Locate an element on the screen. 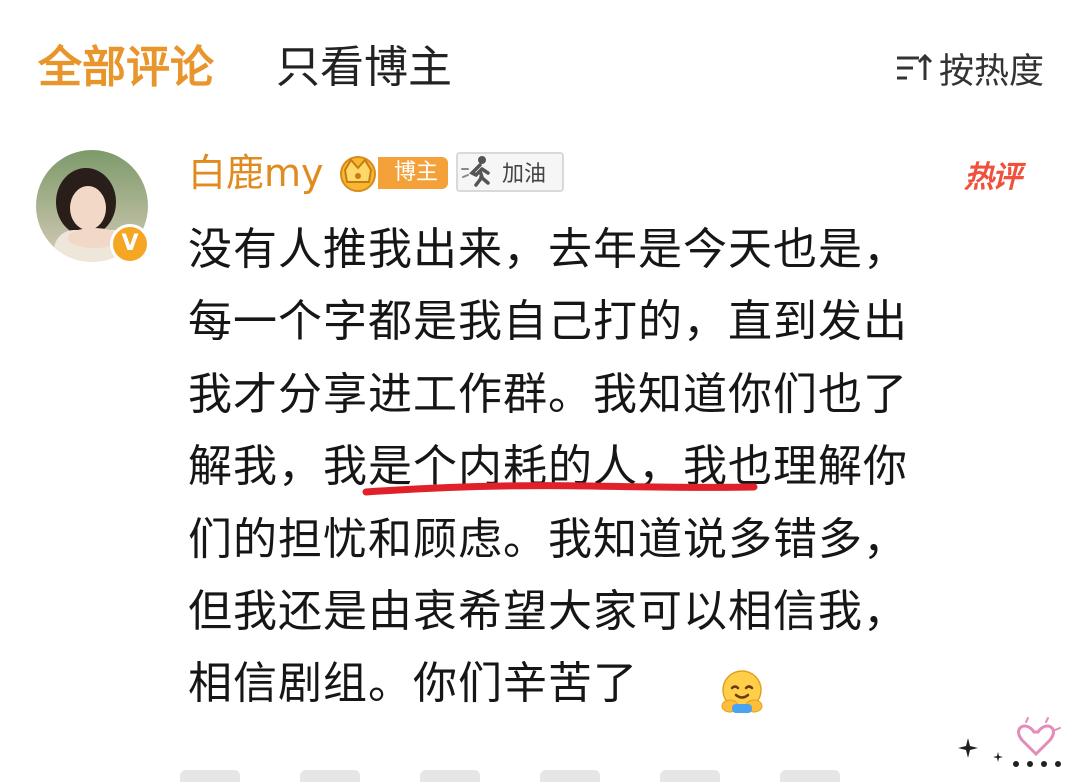 The image size is (1080, 782). comment-line: 没有人推我出来，去年是今天也是， is located at coordinates (548, 249).